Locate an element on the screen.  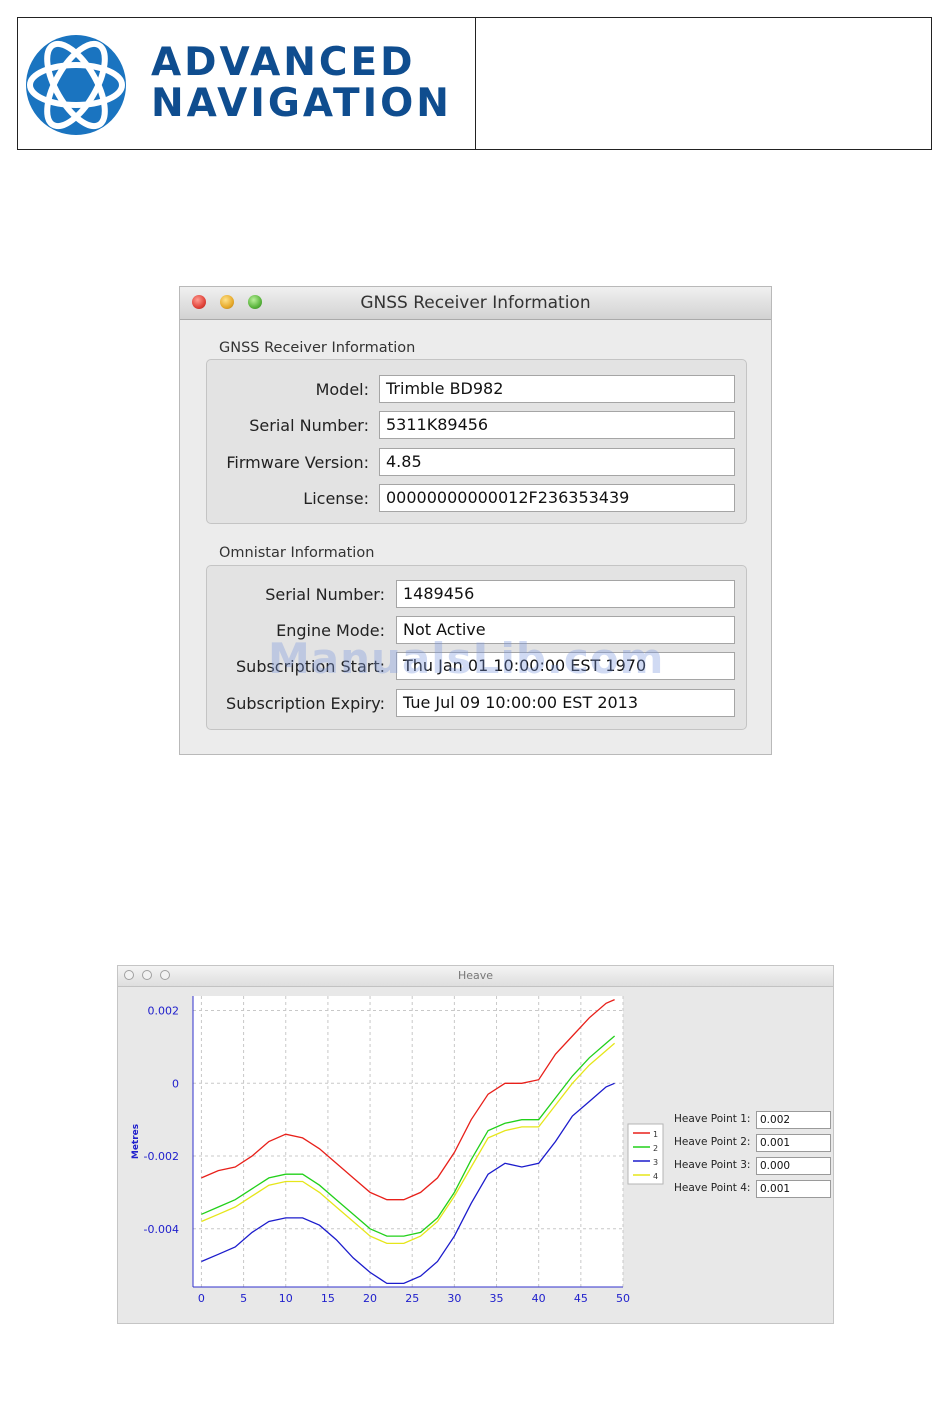
omnistar-serial-field: 1489456 is located at coordinates (565, 594).